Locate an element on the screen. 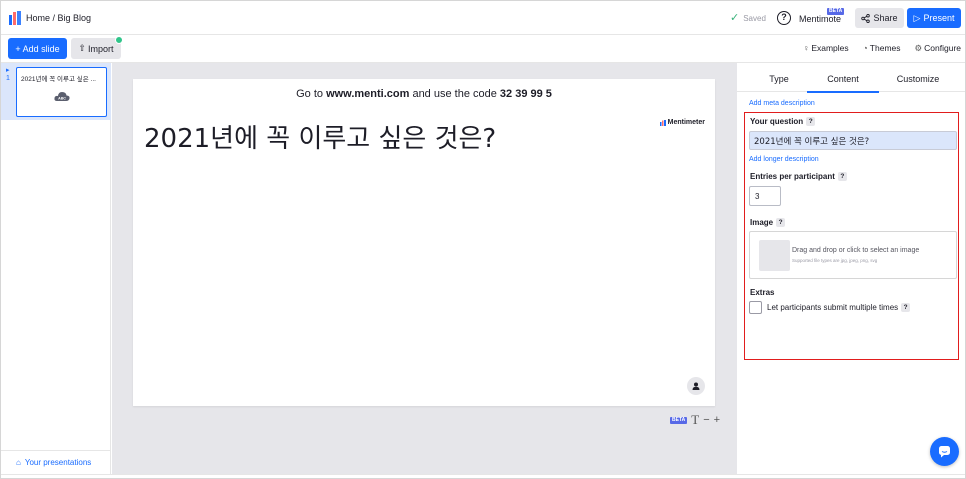  entries-label-text: Entries per participant is located at coordinates (792, 176).